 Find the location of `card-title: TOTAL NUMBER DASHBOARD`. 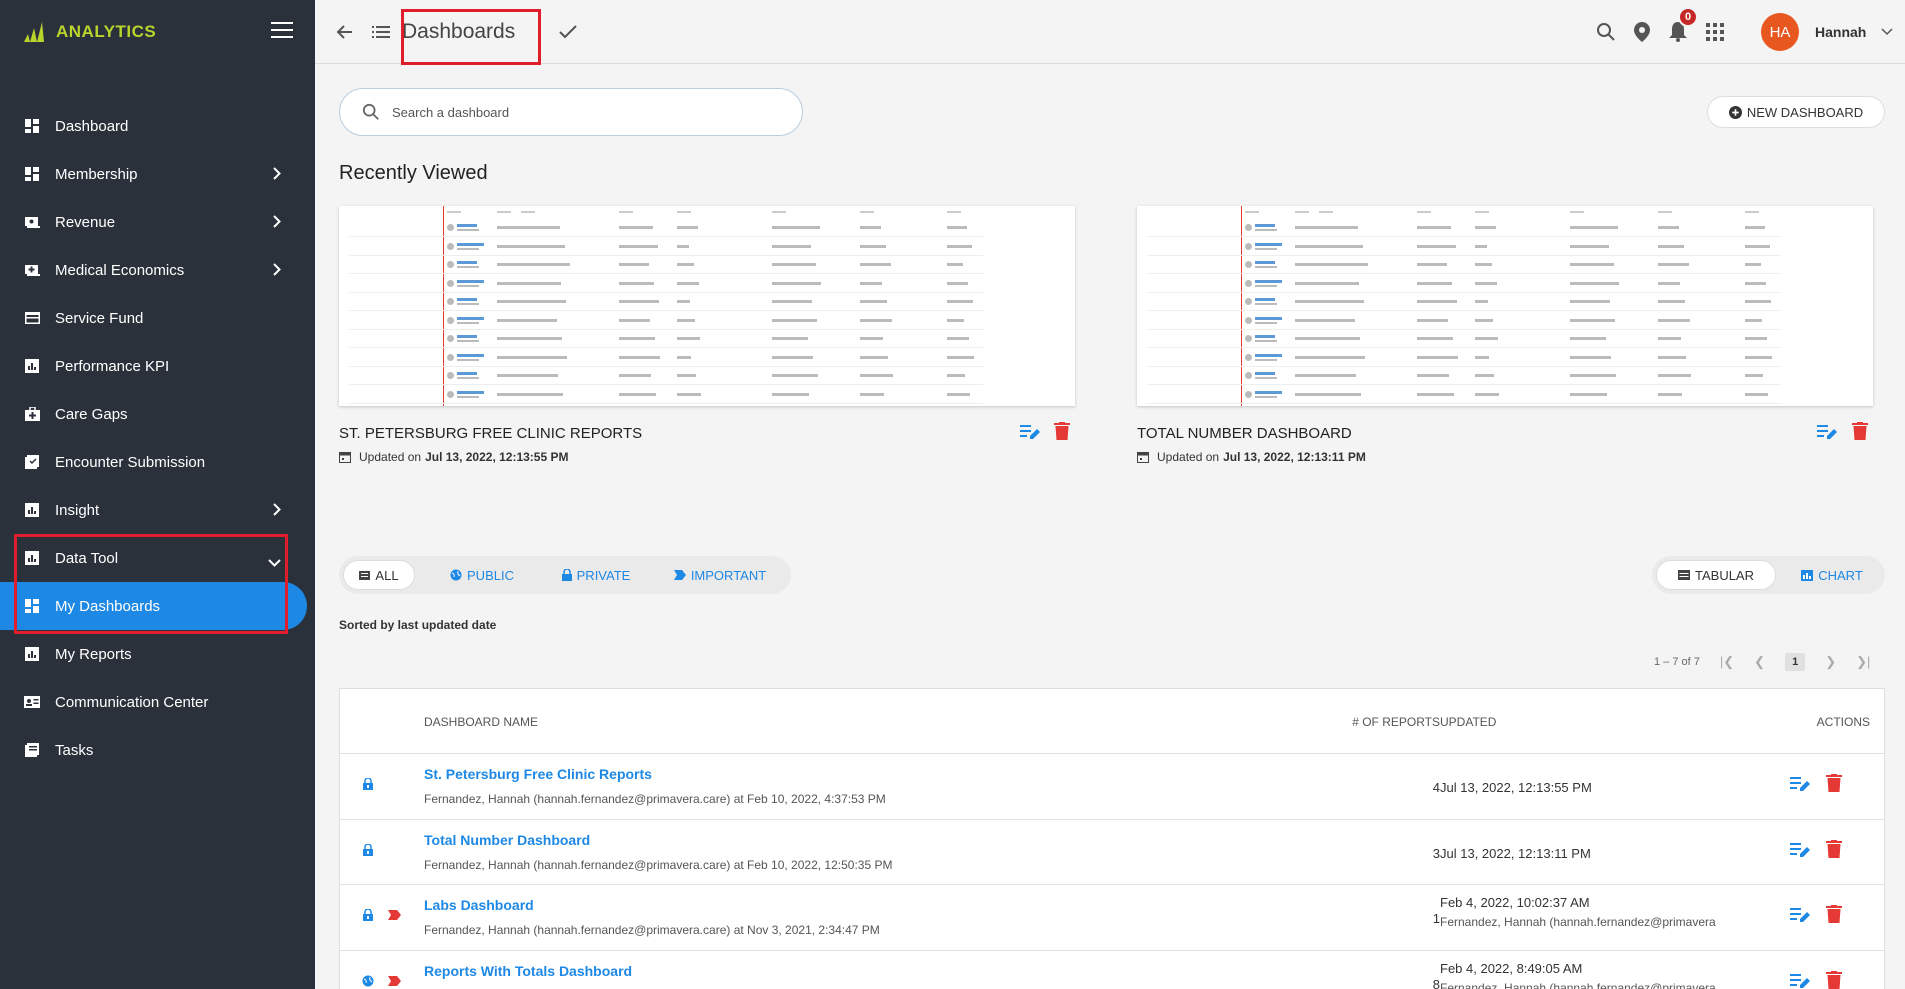

card-title: TOTAL NUMBER DASHBOARD is located at coordinates (1244, 433).